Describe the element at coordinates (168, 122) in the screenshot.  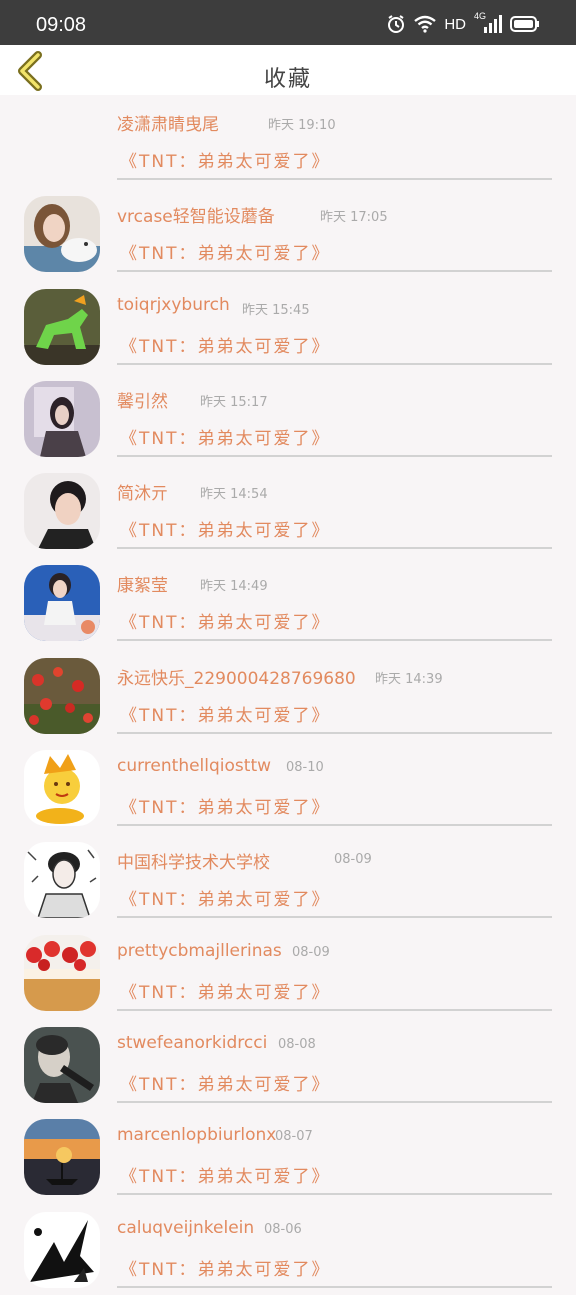
I see `user-name: 凌潇肃睛曳尾` at that location.